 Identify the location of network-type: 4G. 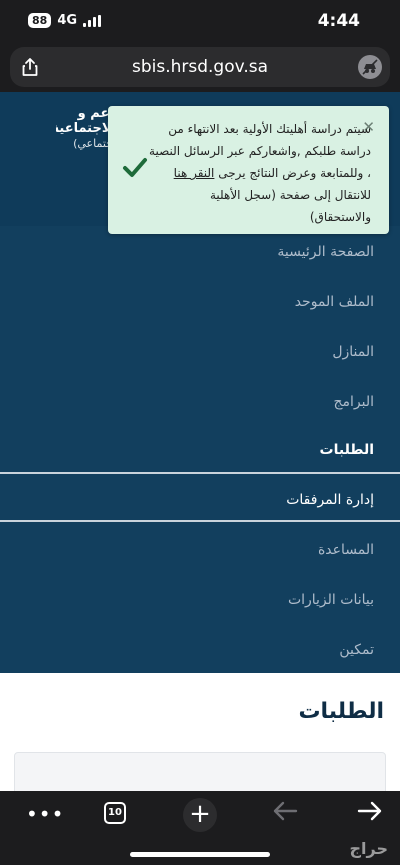
(67, 20).